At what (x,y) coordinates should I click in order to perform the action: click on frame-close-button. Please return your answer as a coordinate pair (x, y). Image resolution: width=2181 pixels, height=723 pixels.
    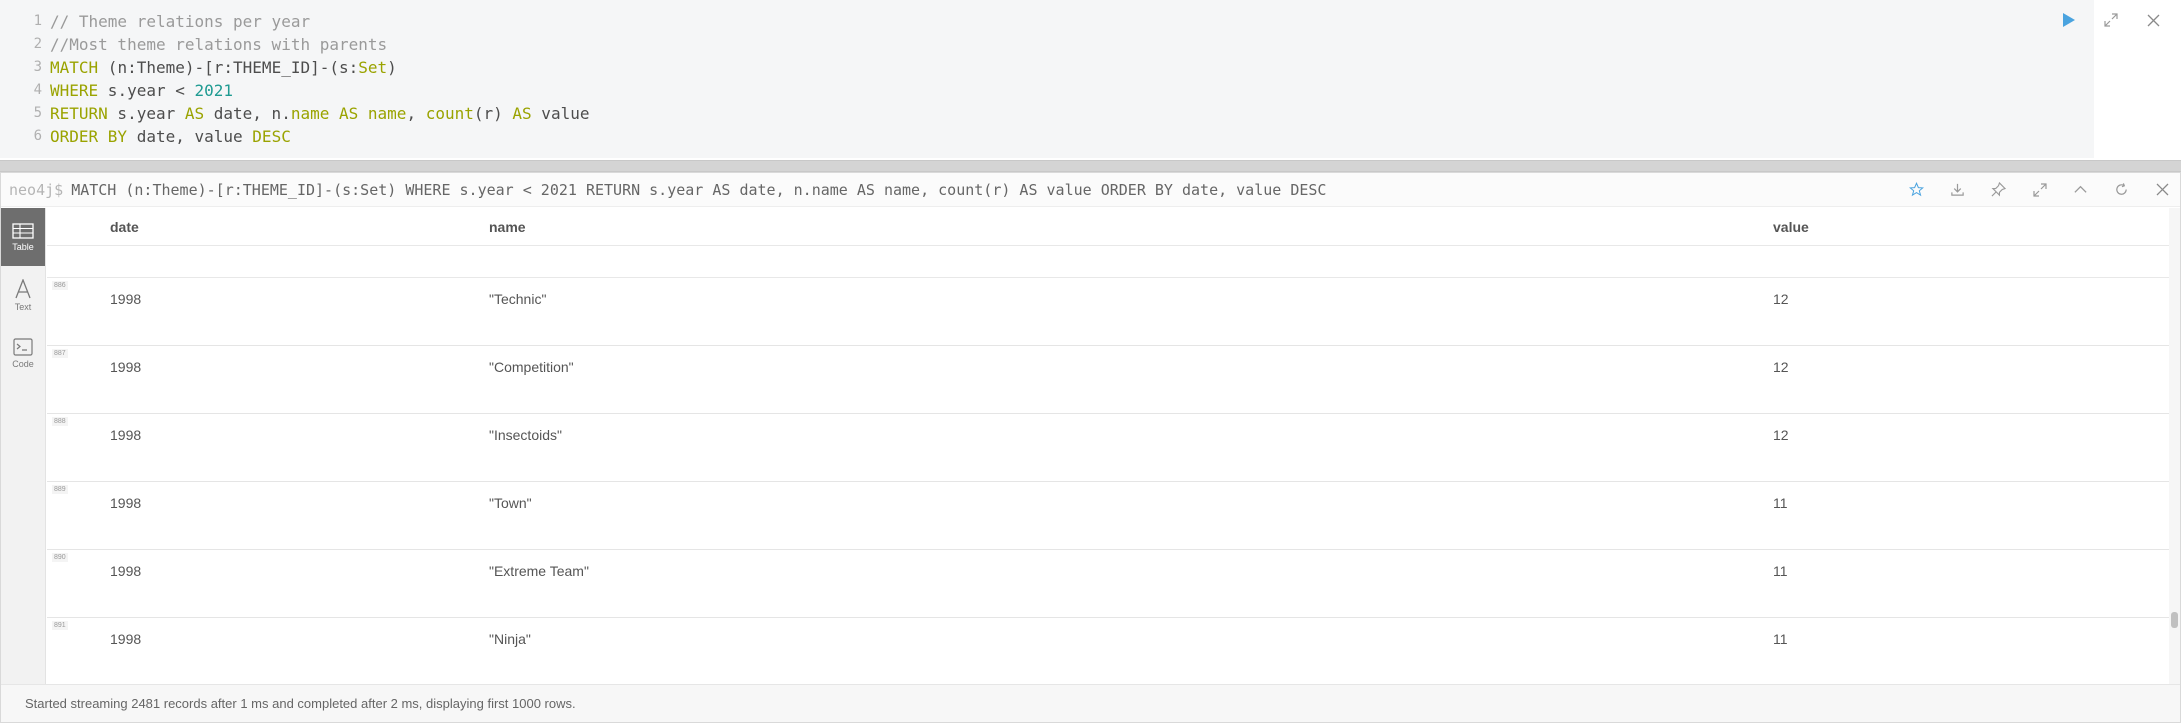
    Looking at the image, I should click on (2162, 189).